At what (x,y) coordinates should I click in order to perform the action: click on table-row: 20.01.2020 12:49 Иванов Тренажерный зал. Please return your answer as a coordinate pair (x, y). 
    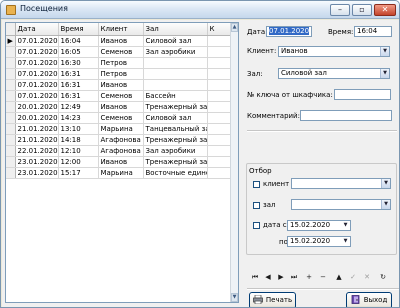
    Looking at the image, I should click on (119, 107).